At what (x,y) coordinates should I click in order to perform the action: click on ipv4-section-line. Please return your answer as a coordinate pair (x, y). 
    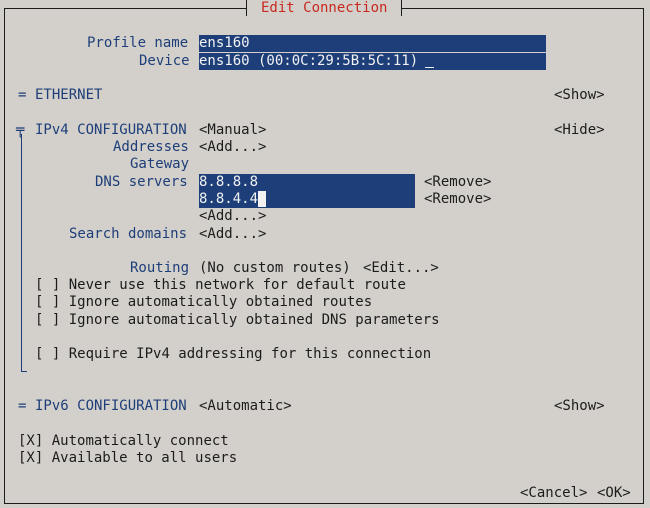
    Looking at the image, I should click on (21, 253).